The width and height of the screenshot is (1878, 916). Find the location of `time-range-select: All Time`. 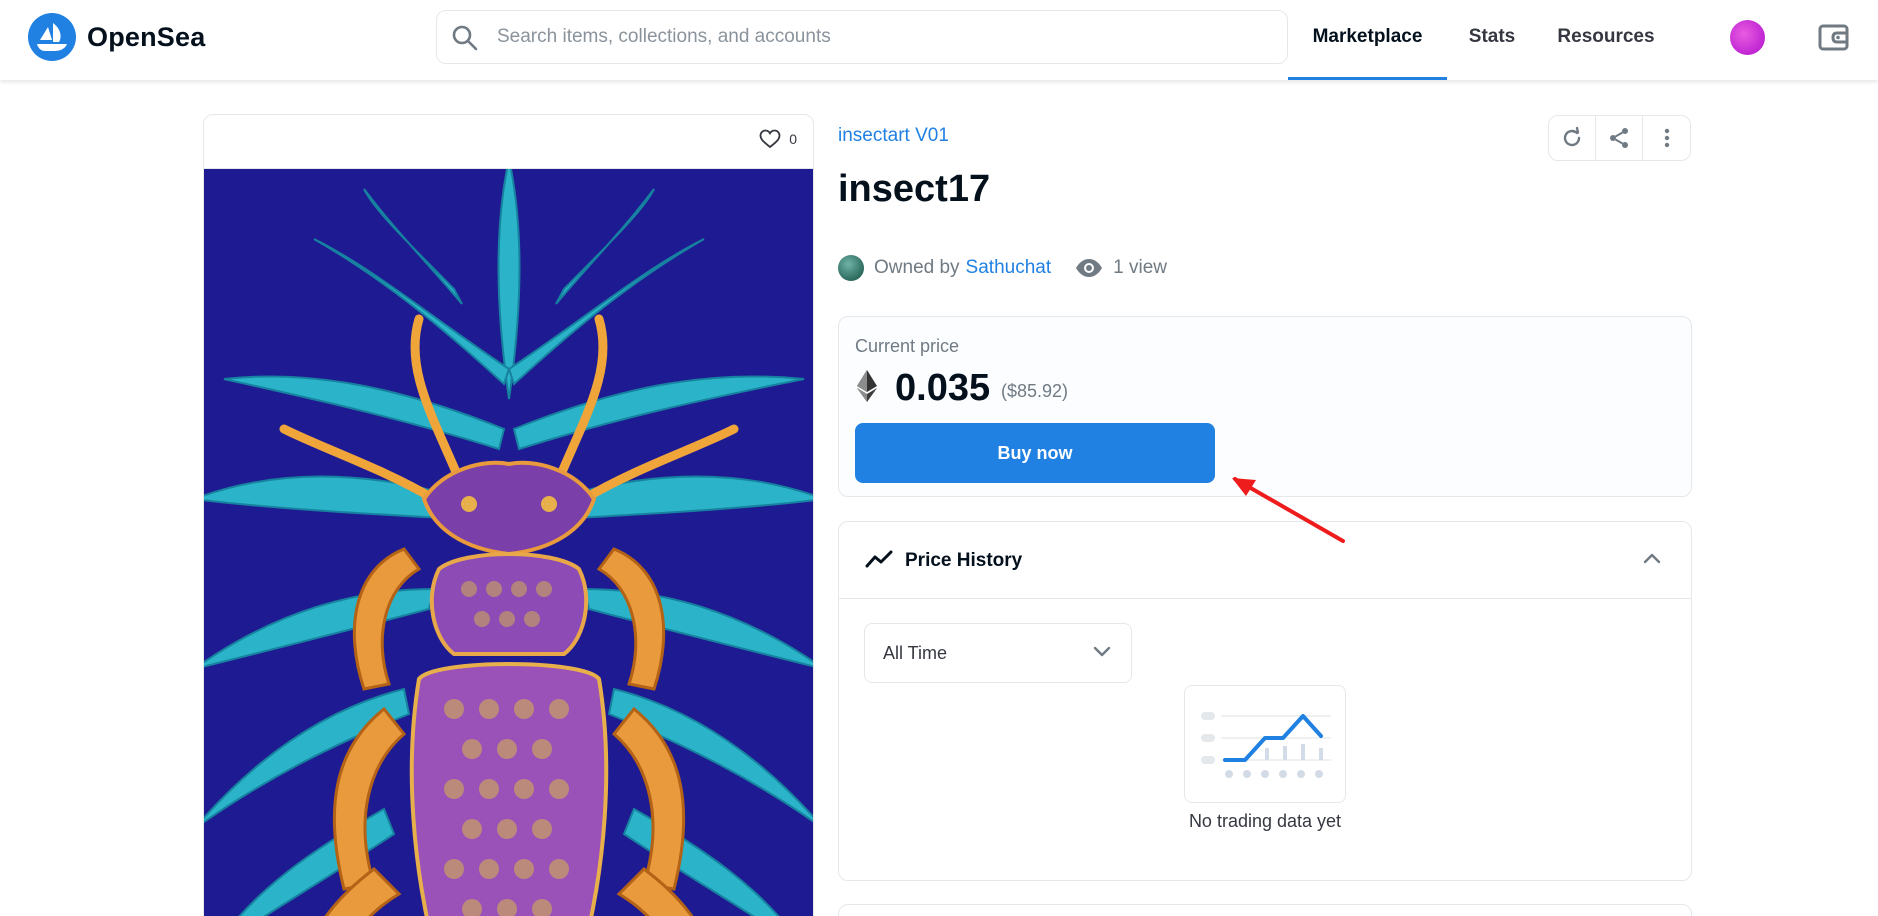

time-range-select: All Time is located at coordinates (998, 653).